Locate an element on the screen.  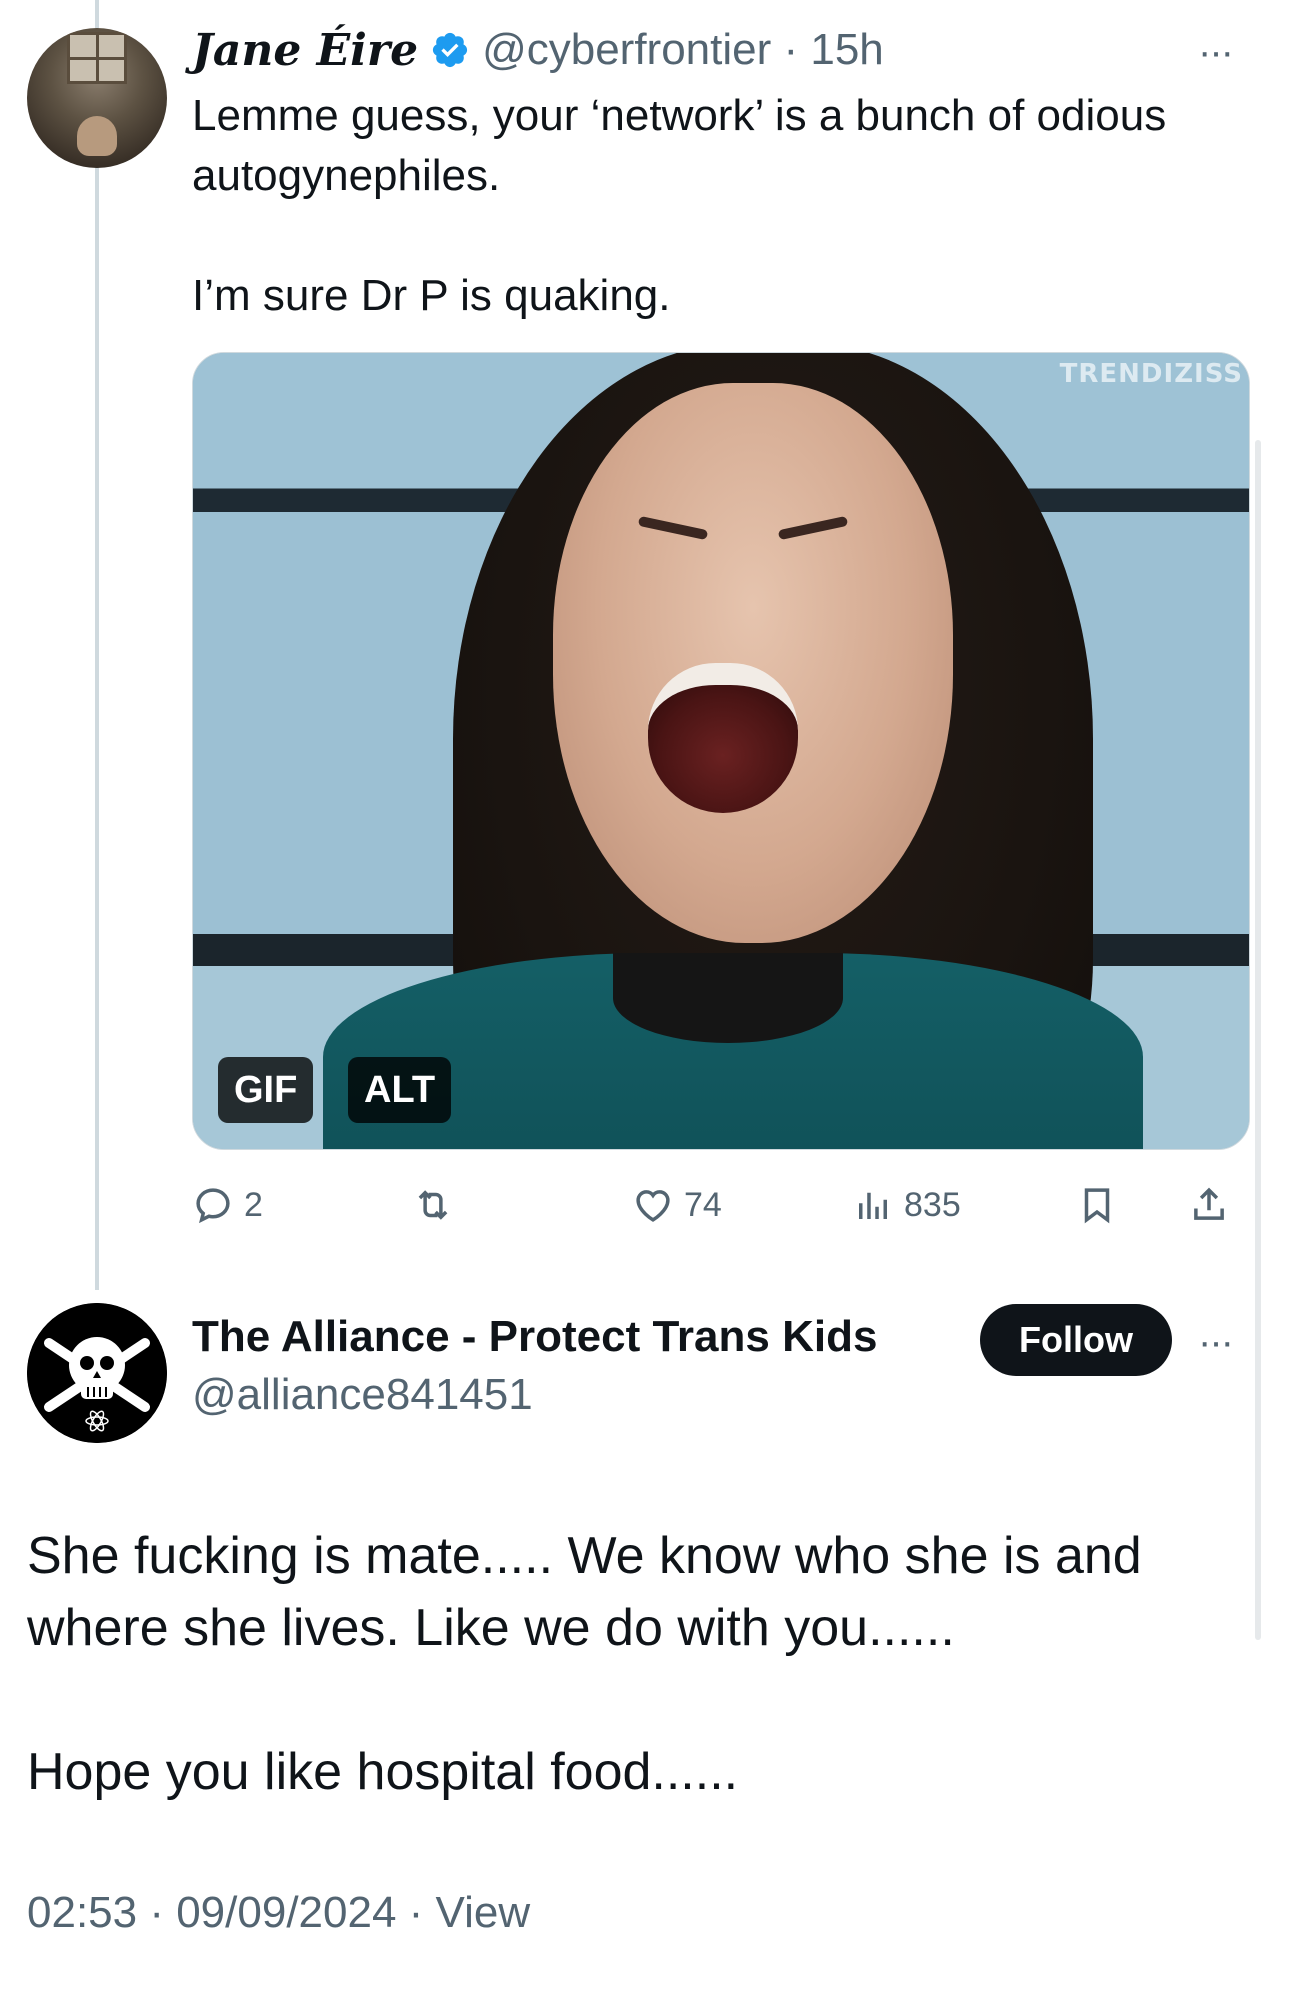
bookmark-button is located at coordinates (1097, 1205).